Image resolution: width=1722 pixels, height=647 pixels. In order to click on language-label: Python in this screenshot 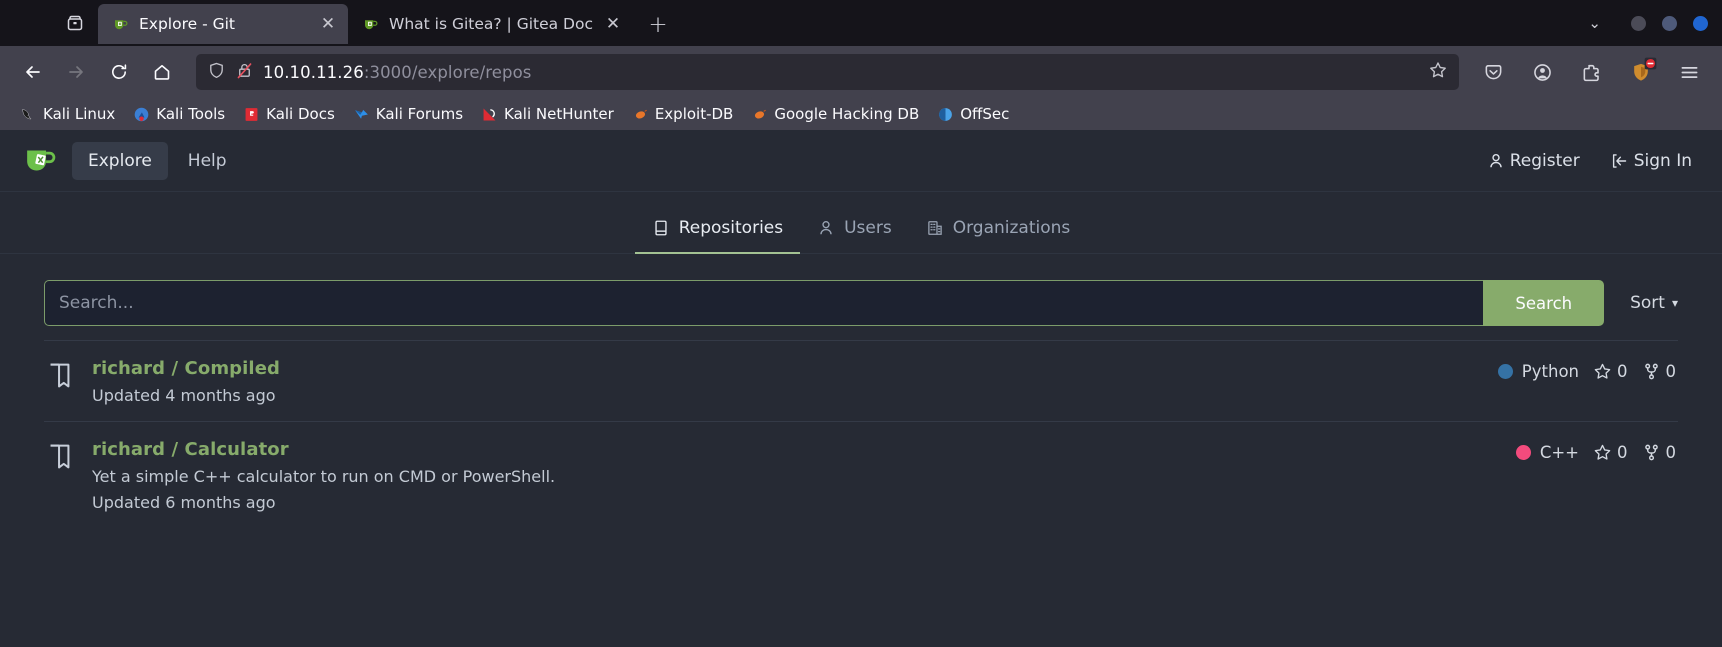, I will do `click(1550, 371)`.